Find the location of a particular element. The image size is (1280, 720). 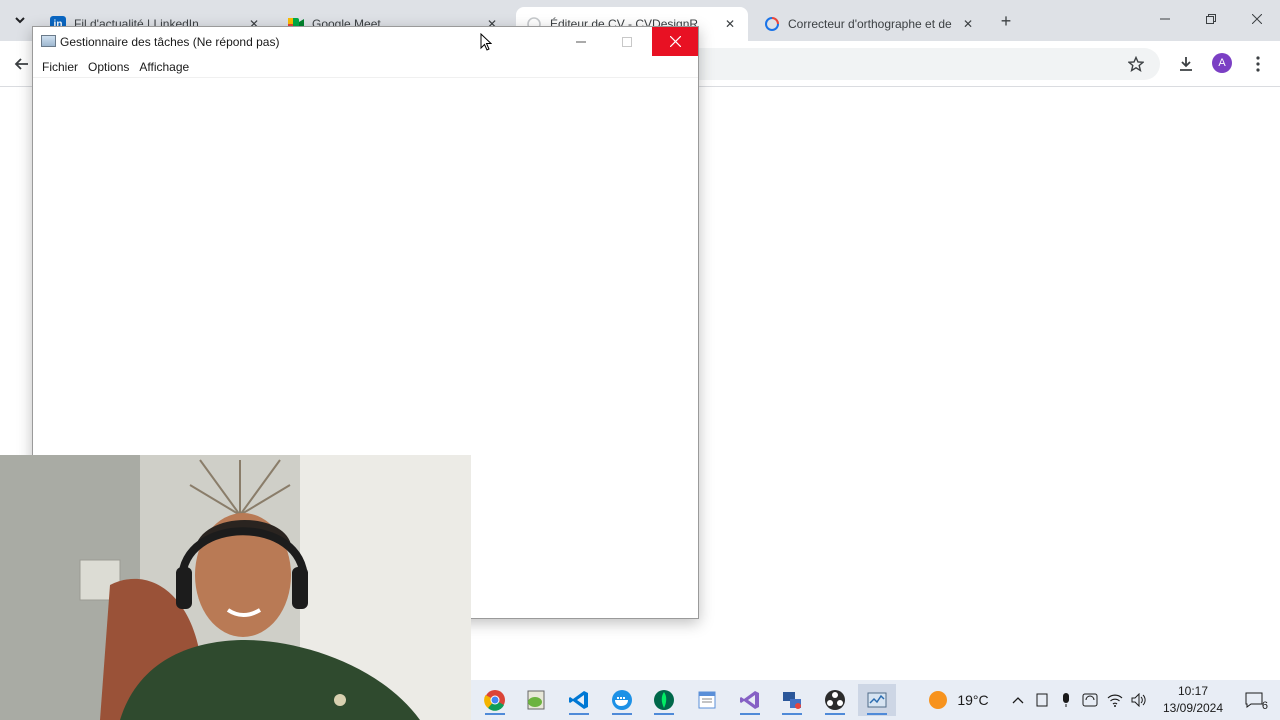

task-manager-icon is located at coordinates (48, 41).